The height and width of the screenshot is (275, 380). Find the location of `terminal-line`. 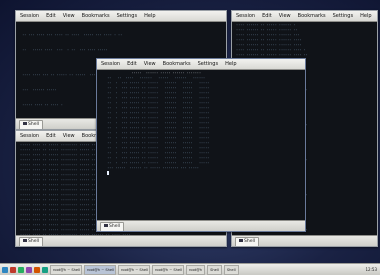

terminal-line is located at coordinates (203, 173).